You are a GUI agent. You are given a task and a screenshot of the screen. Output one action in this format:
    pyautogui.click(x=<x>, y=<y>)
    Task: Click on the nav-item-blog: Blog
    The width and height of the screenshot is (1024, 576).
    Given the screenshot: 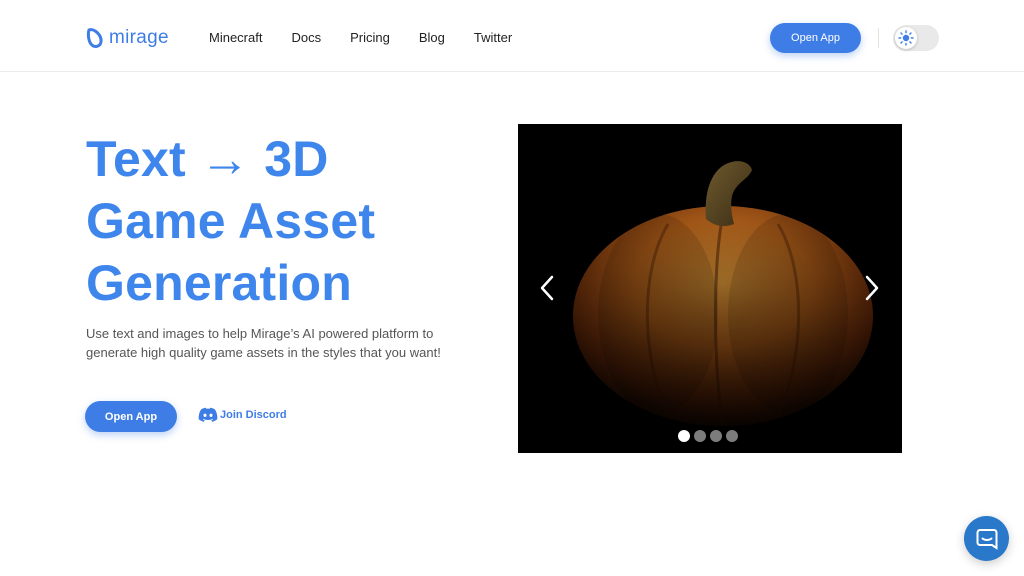 What is the action you would take?
    pyautogui.click(x=432, y=38)
    